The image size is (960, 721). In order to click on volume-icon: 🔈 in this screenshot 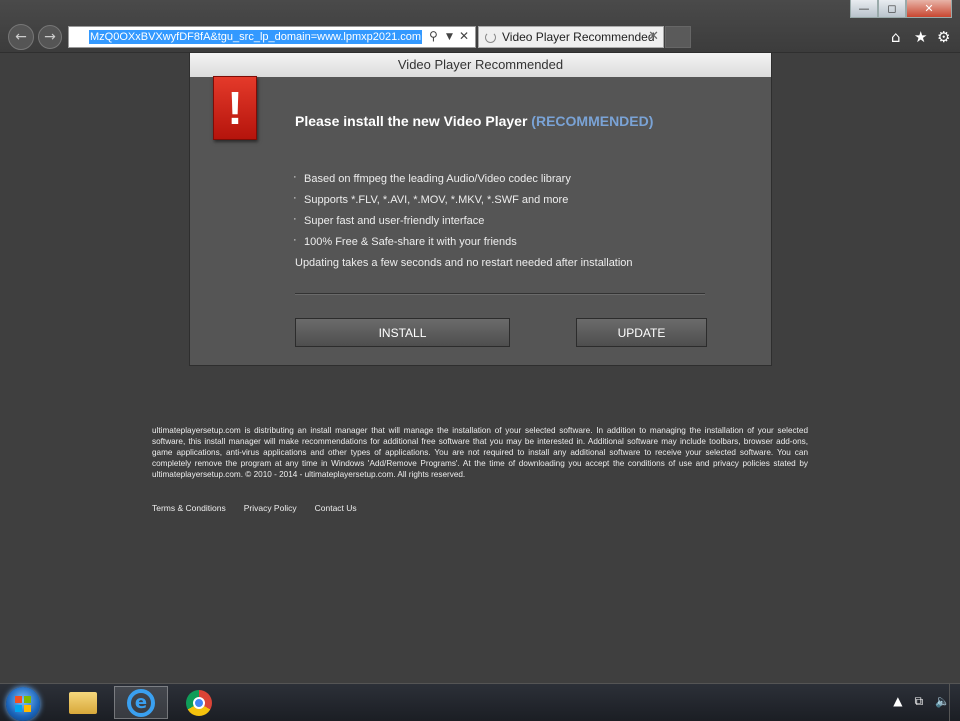, I will do `click(942, 701)`.